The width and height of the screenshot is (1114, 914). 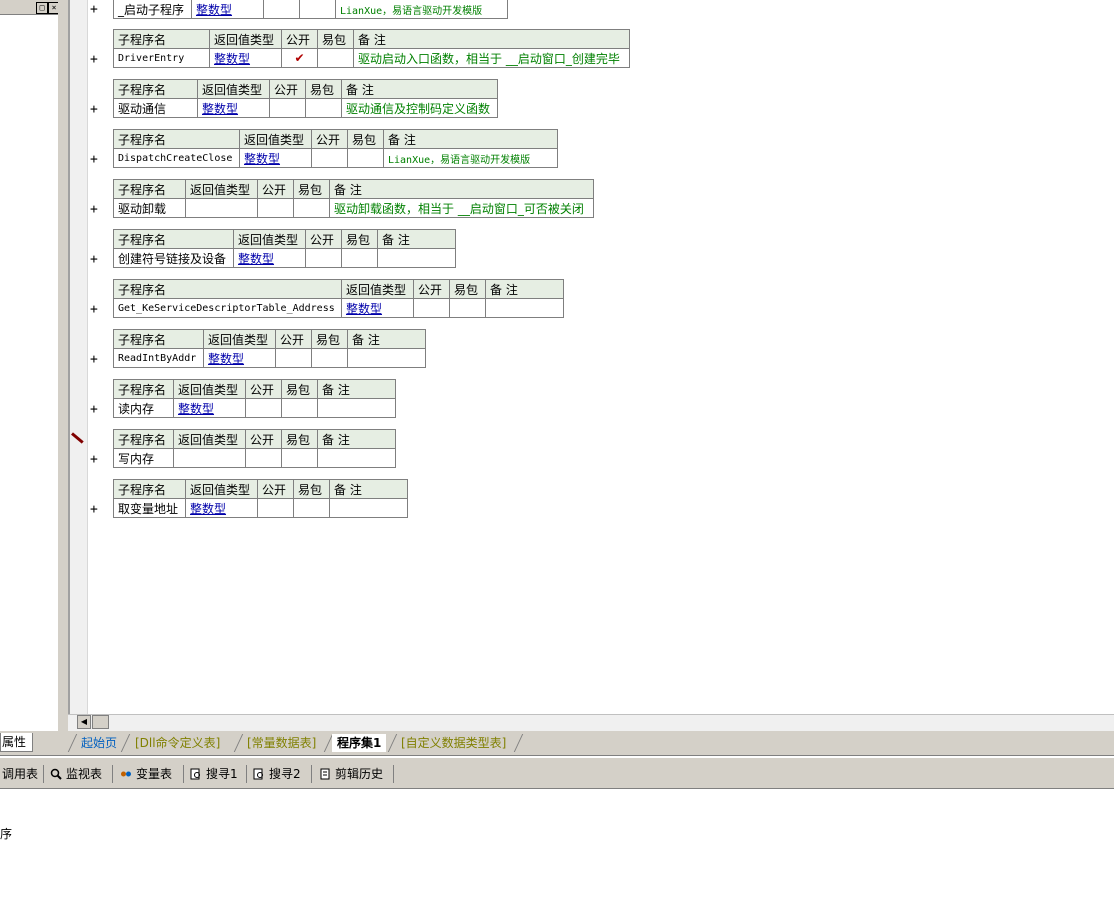 What do you see at coordinates (16, 742) in the screenshot?
I see `tab-properties: 属性` at bounding box center [16, 742].